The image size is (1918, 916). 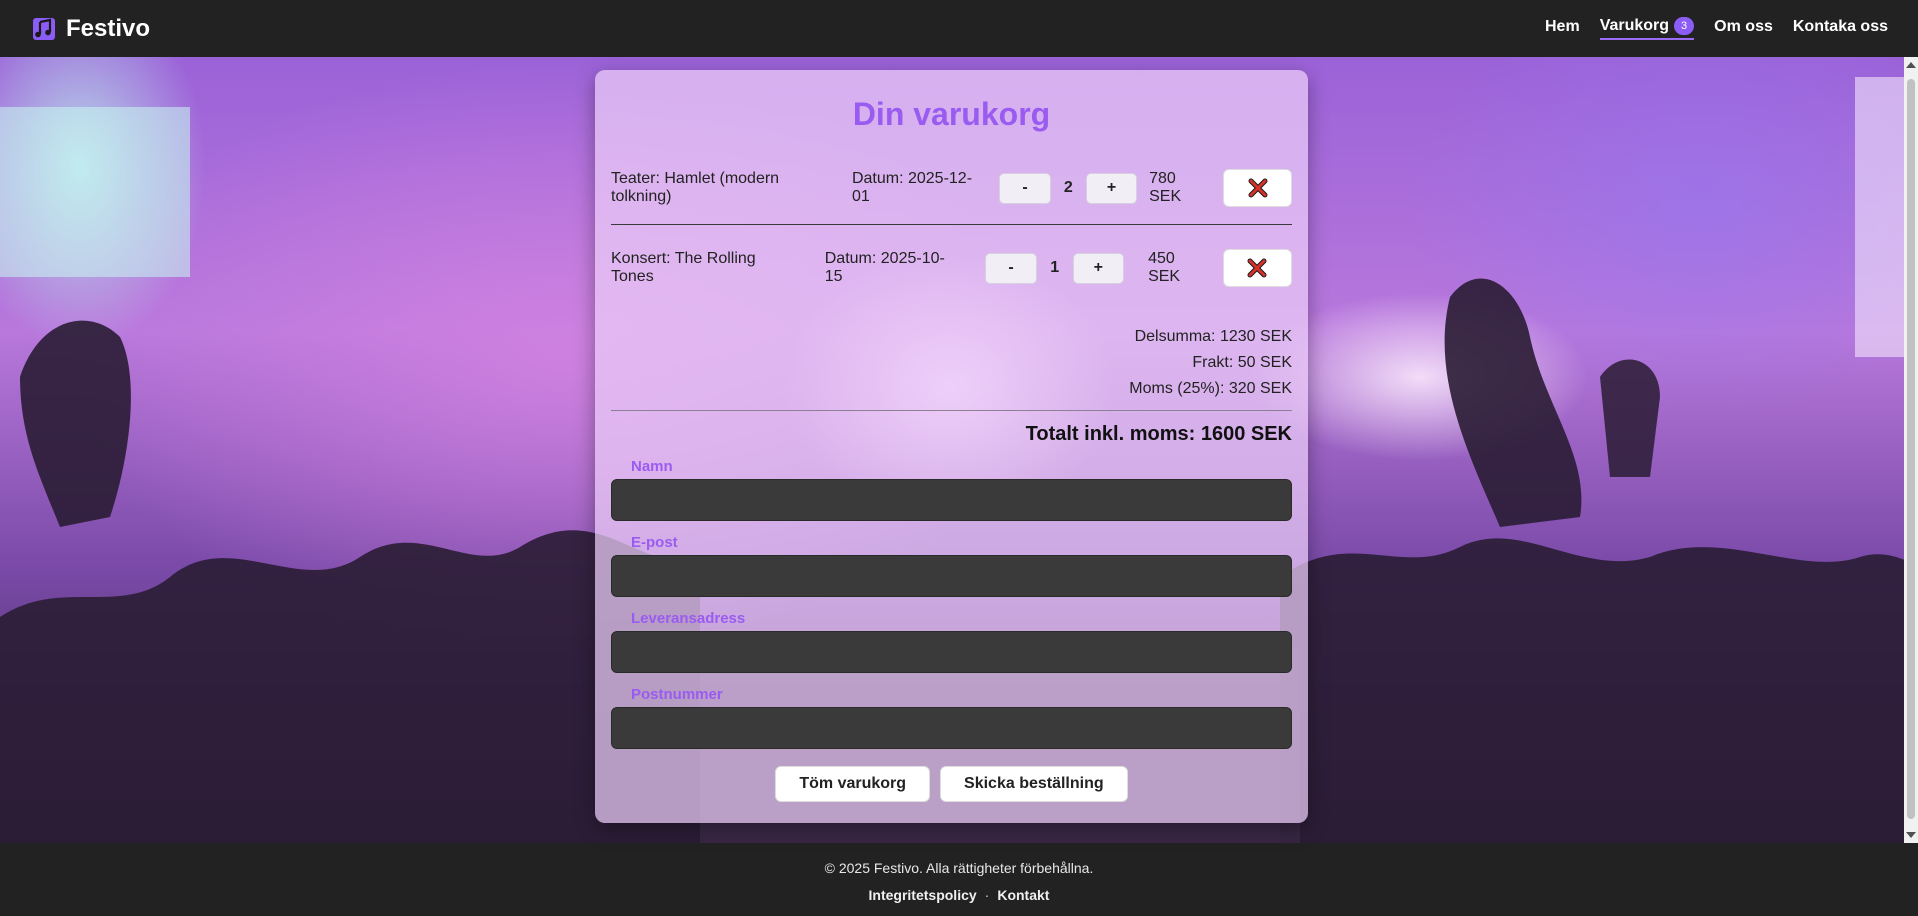 What do you see at coordinates (1034, 784) in the screenshot?
I see `submit-order-button: Skicka beställning` at bounding box center [1034, 784].